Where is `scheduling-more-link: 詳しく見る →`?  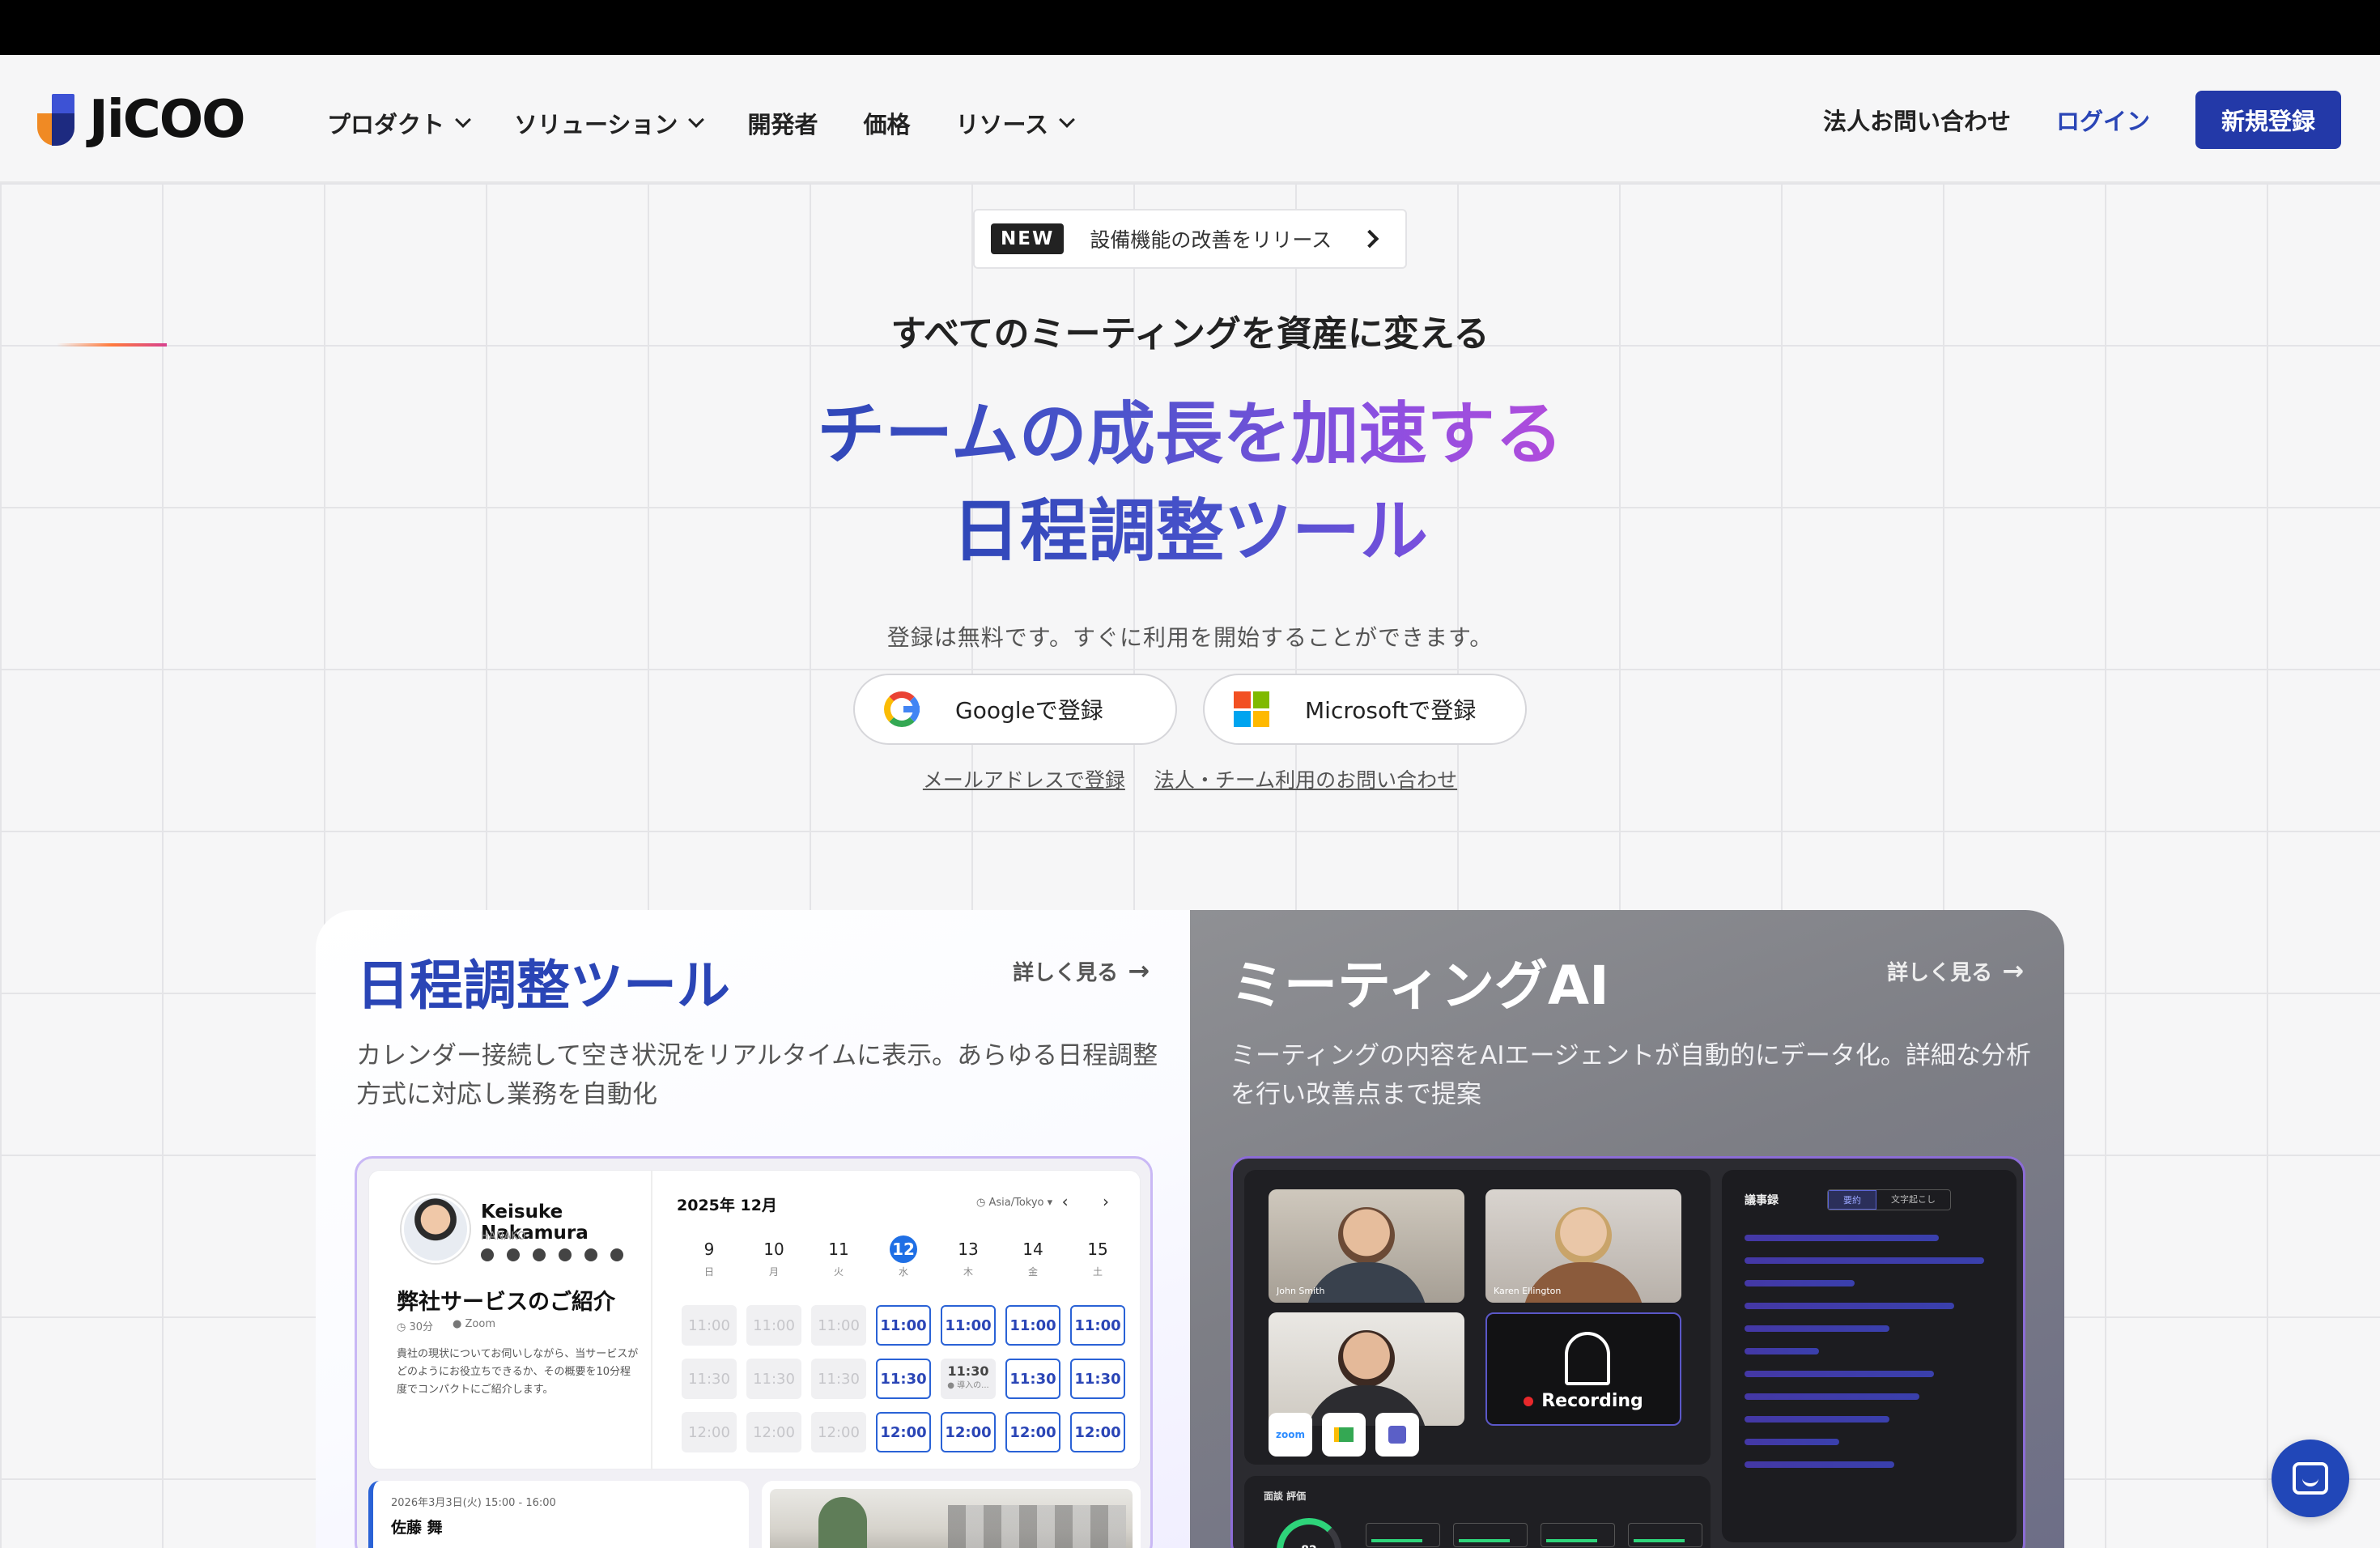
scheduling-more-link: 詳しく見る → is located at coordinates (1081, 971).